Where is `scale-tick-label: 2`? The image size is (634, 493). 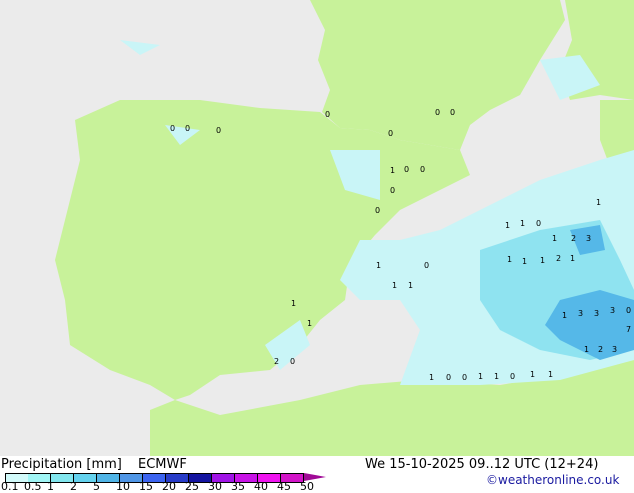 scale-tick-label: 2 is located at coordinates (73, 486).